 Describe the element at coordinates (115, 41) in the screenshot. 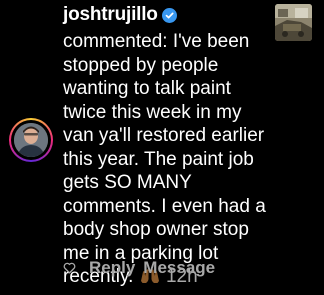

I see `comment-prefix: commented:` at that location.